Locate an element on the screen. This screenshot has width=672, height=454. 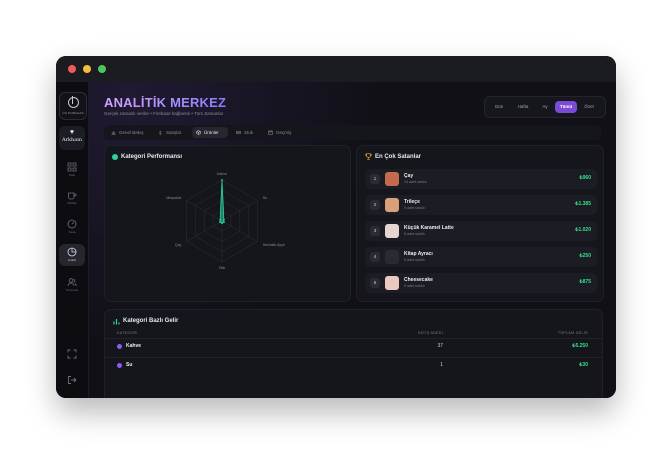
product-revenue: ₺960 is located at coordinates (585, 178).